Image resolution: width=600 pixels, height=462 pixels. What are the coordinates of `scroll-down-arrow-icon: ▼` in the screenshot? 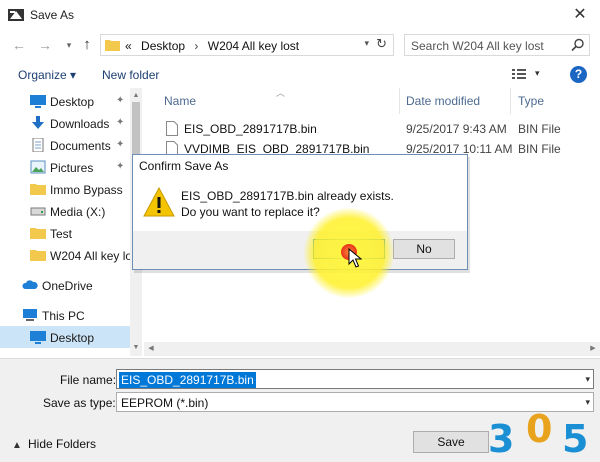 It's located at (136, 348).